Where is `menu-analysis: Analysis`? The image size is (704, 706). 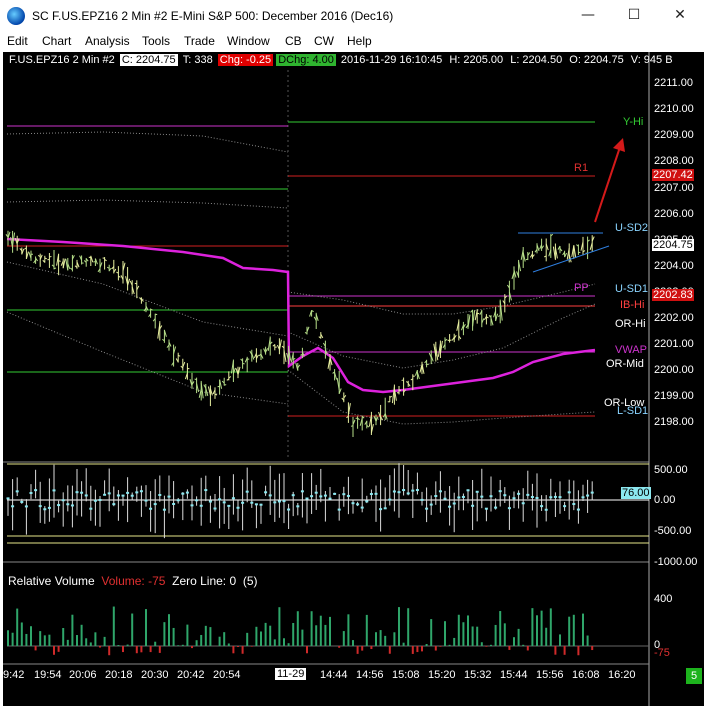 menu-analysis: Analysis is located at coordinates (107, 41).